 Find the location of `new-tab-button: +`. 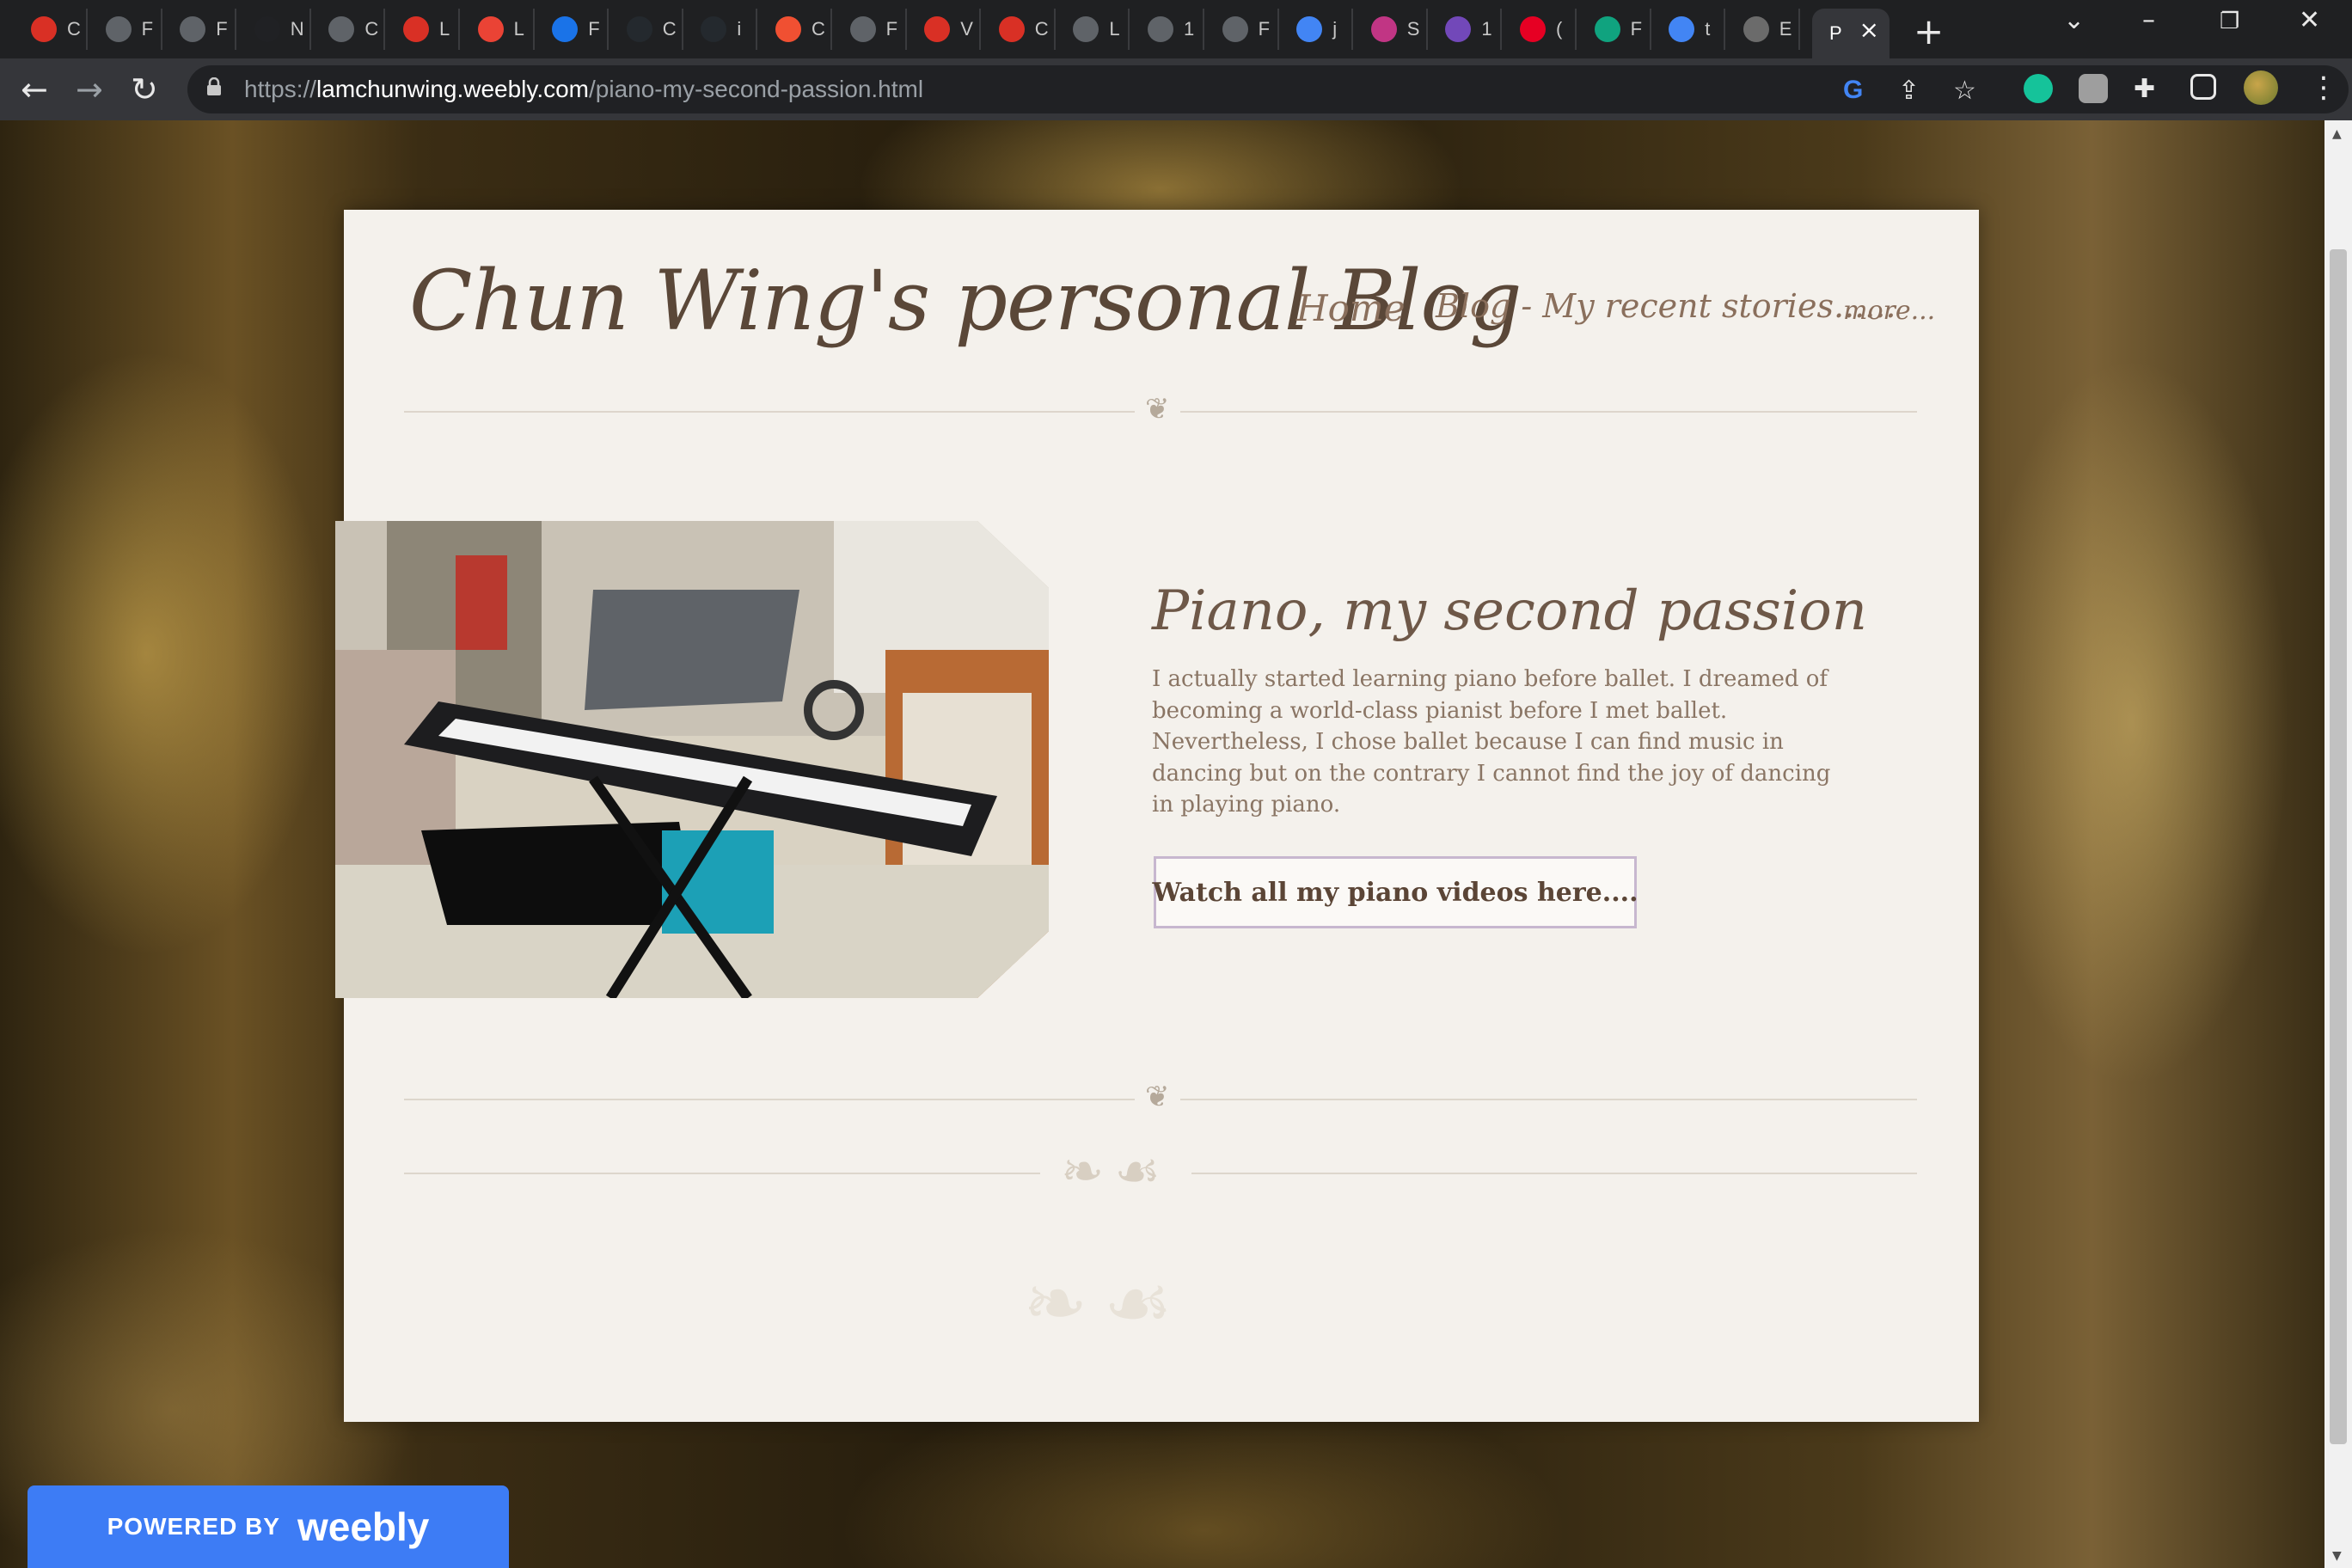

new-tab-button: + is located at coordinates (1929, 31).